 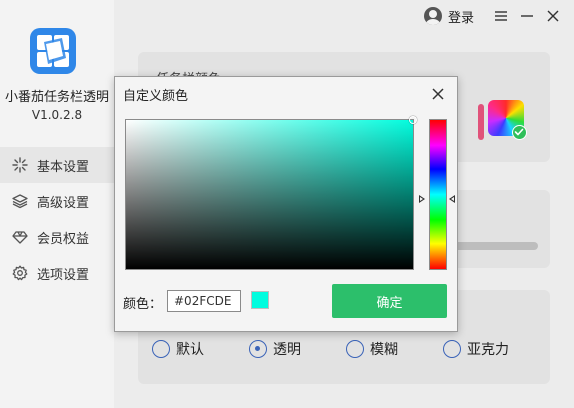 What do you see at coordinates (488, 350) in the screenshot?
I see `radio-label: 亚克力` at bounding box center [488, 350].